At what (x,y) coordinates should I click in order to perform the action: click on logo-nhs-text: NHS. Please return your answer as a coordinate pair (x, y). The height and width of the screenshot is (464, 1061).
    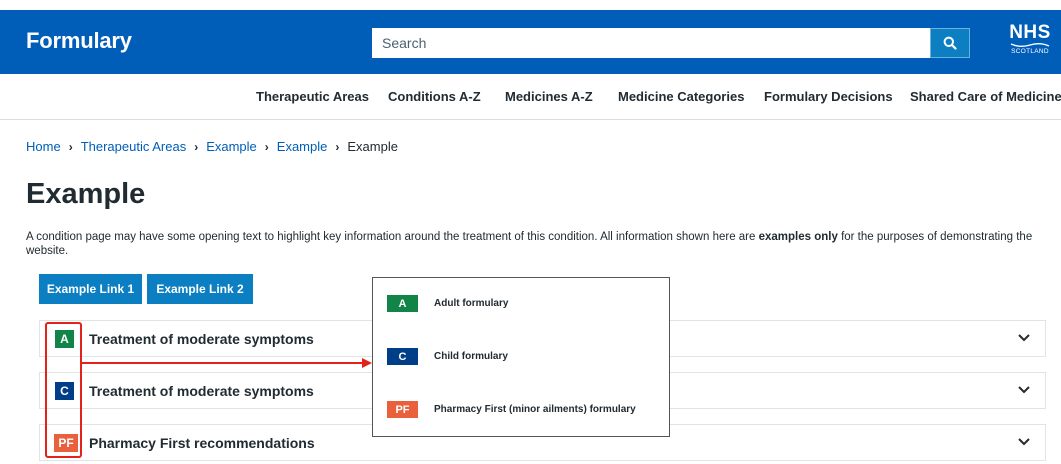
    Looking at the image, I should click on (1030, 32).